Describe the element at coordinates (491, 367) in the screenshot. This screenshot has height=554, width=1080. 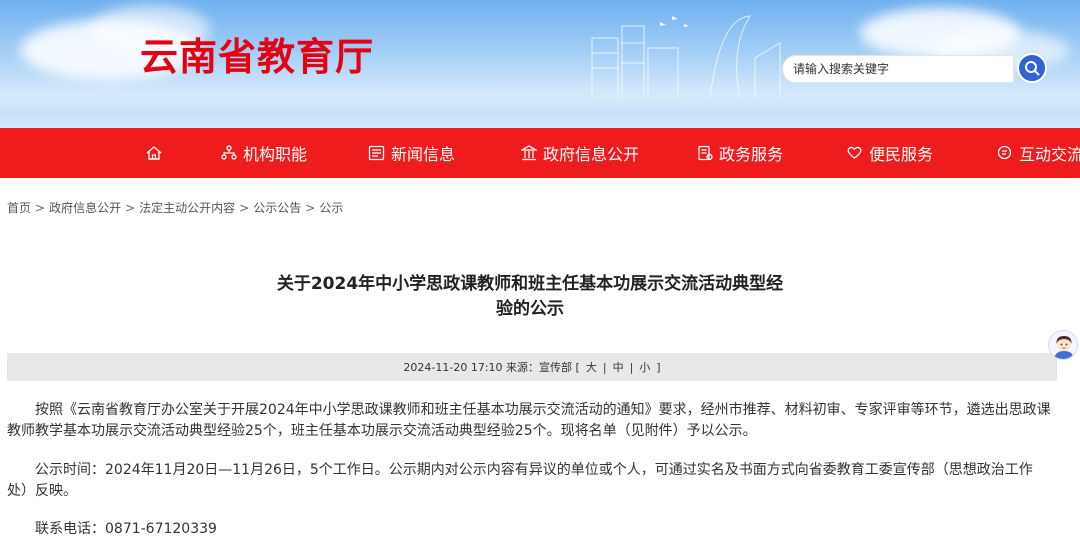
I see `meta-date-source: 2024-11-20 17:10 来源：宣传部 [` at that location.